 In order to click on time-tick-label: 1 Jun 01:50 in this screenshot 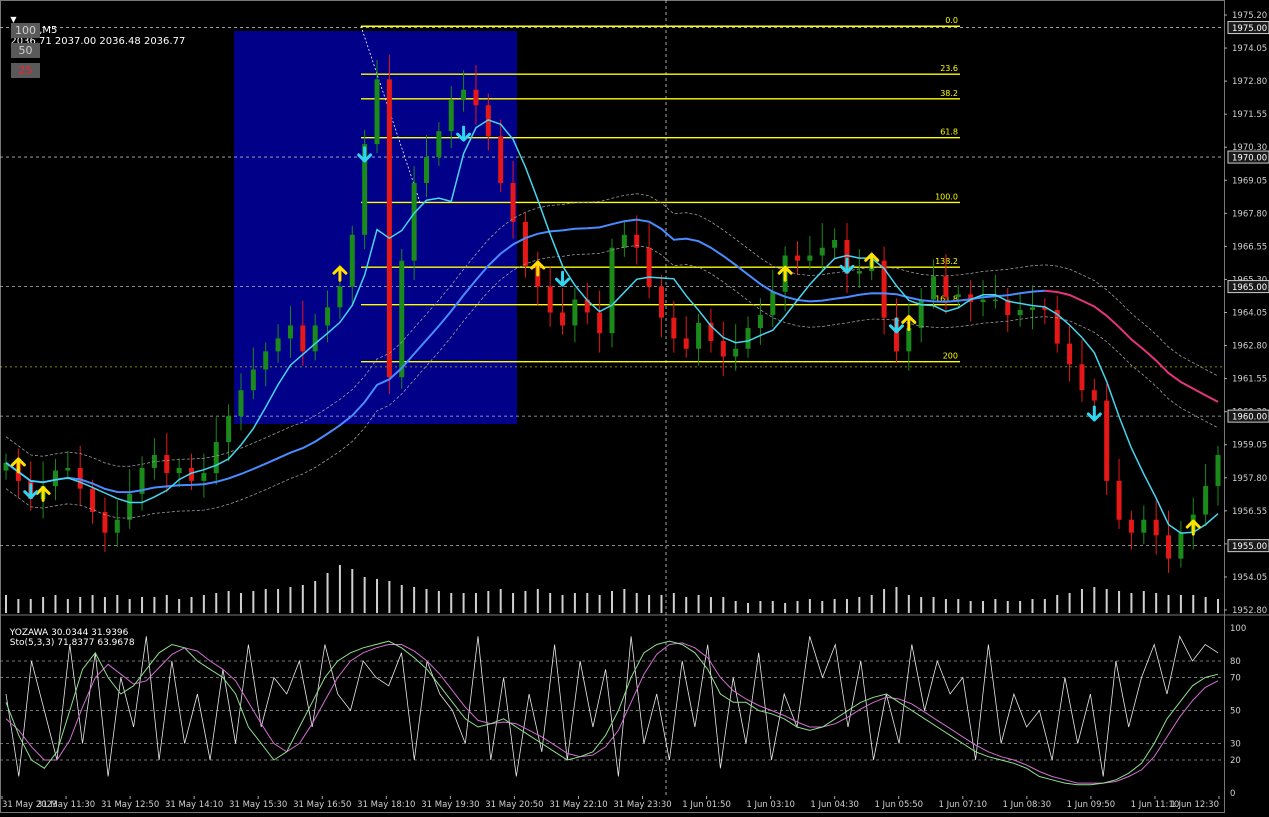, I will do `click(706, 805)`.